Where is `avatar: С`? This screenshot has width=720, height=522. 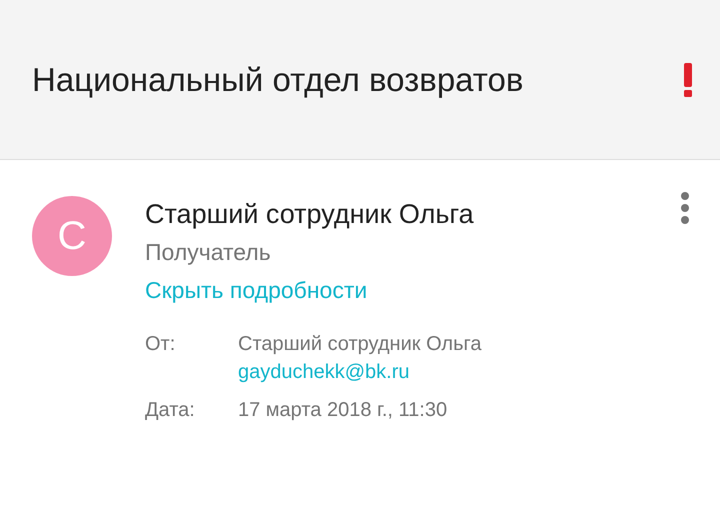 avatar: С is located at coordinates (72, 236).